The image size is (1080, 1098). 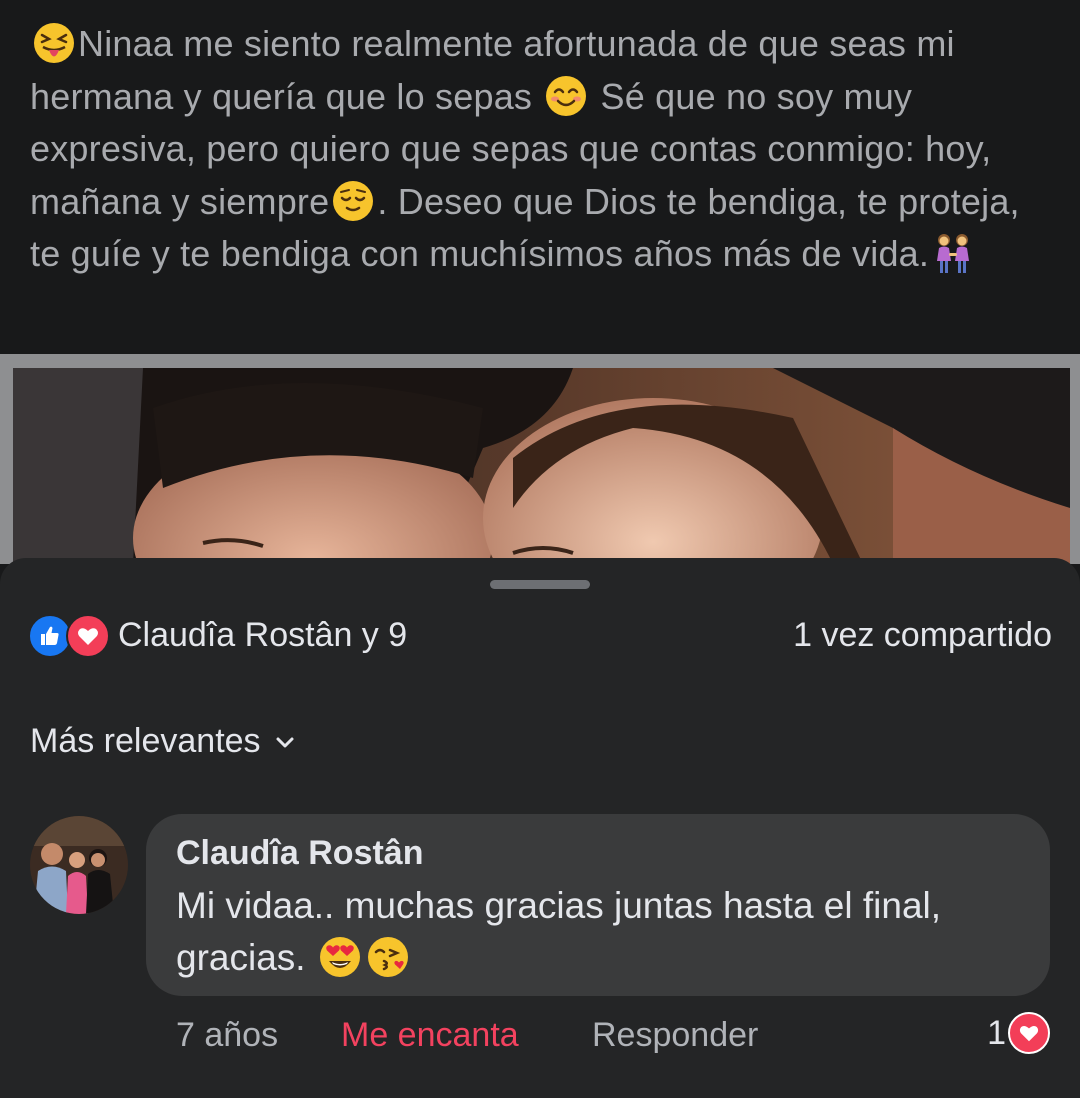 I want to click on reaction-count-value: 1, so click(x=996, y=1033).